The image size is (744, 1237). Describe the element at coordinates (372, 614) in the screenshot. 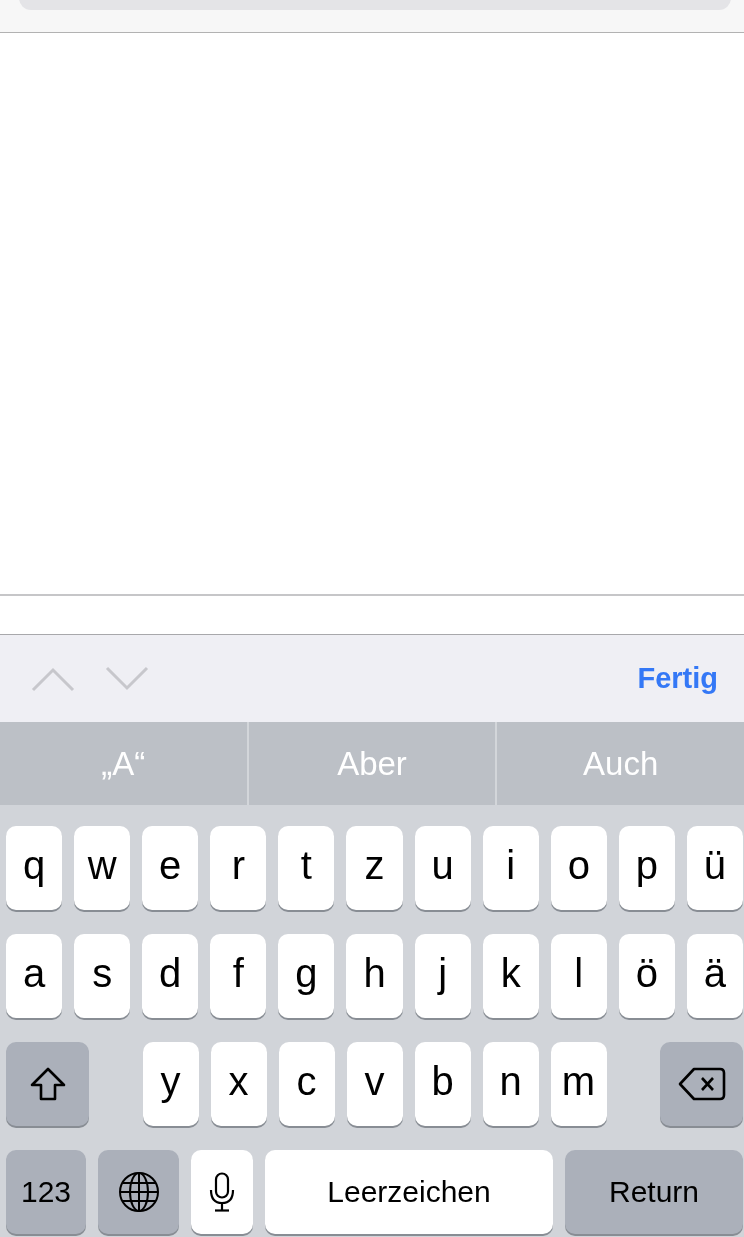

I see `input-field` at that location.